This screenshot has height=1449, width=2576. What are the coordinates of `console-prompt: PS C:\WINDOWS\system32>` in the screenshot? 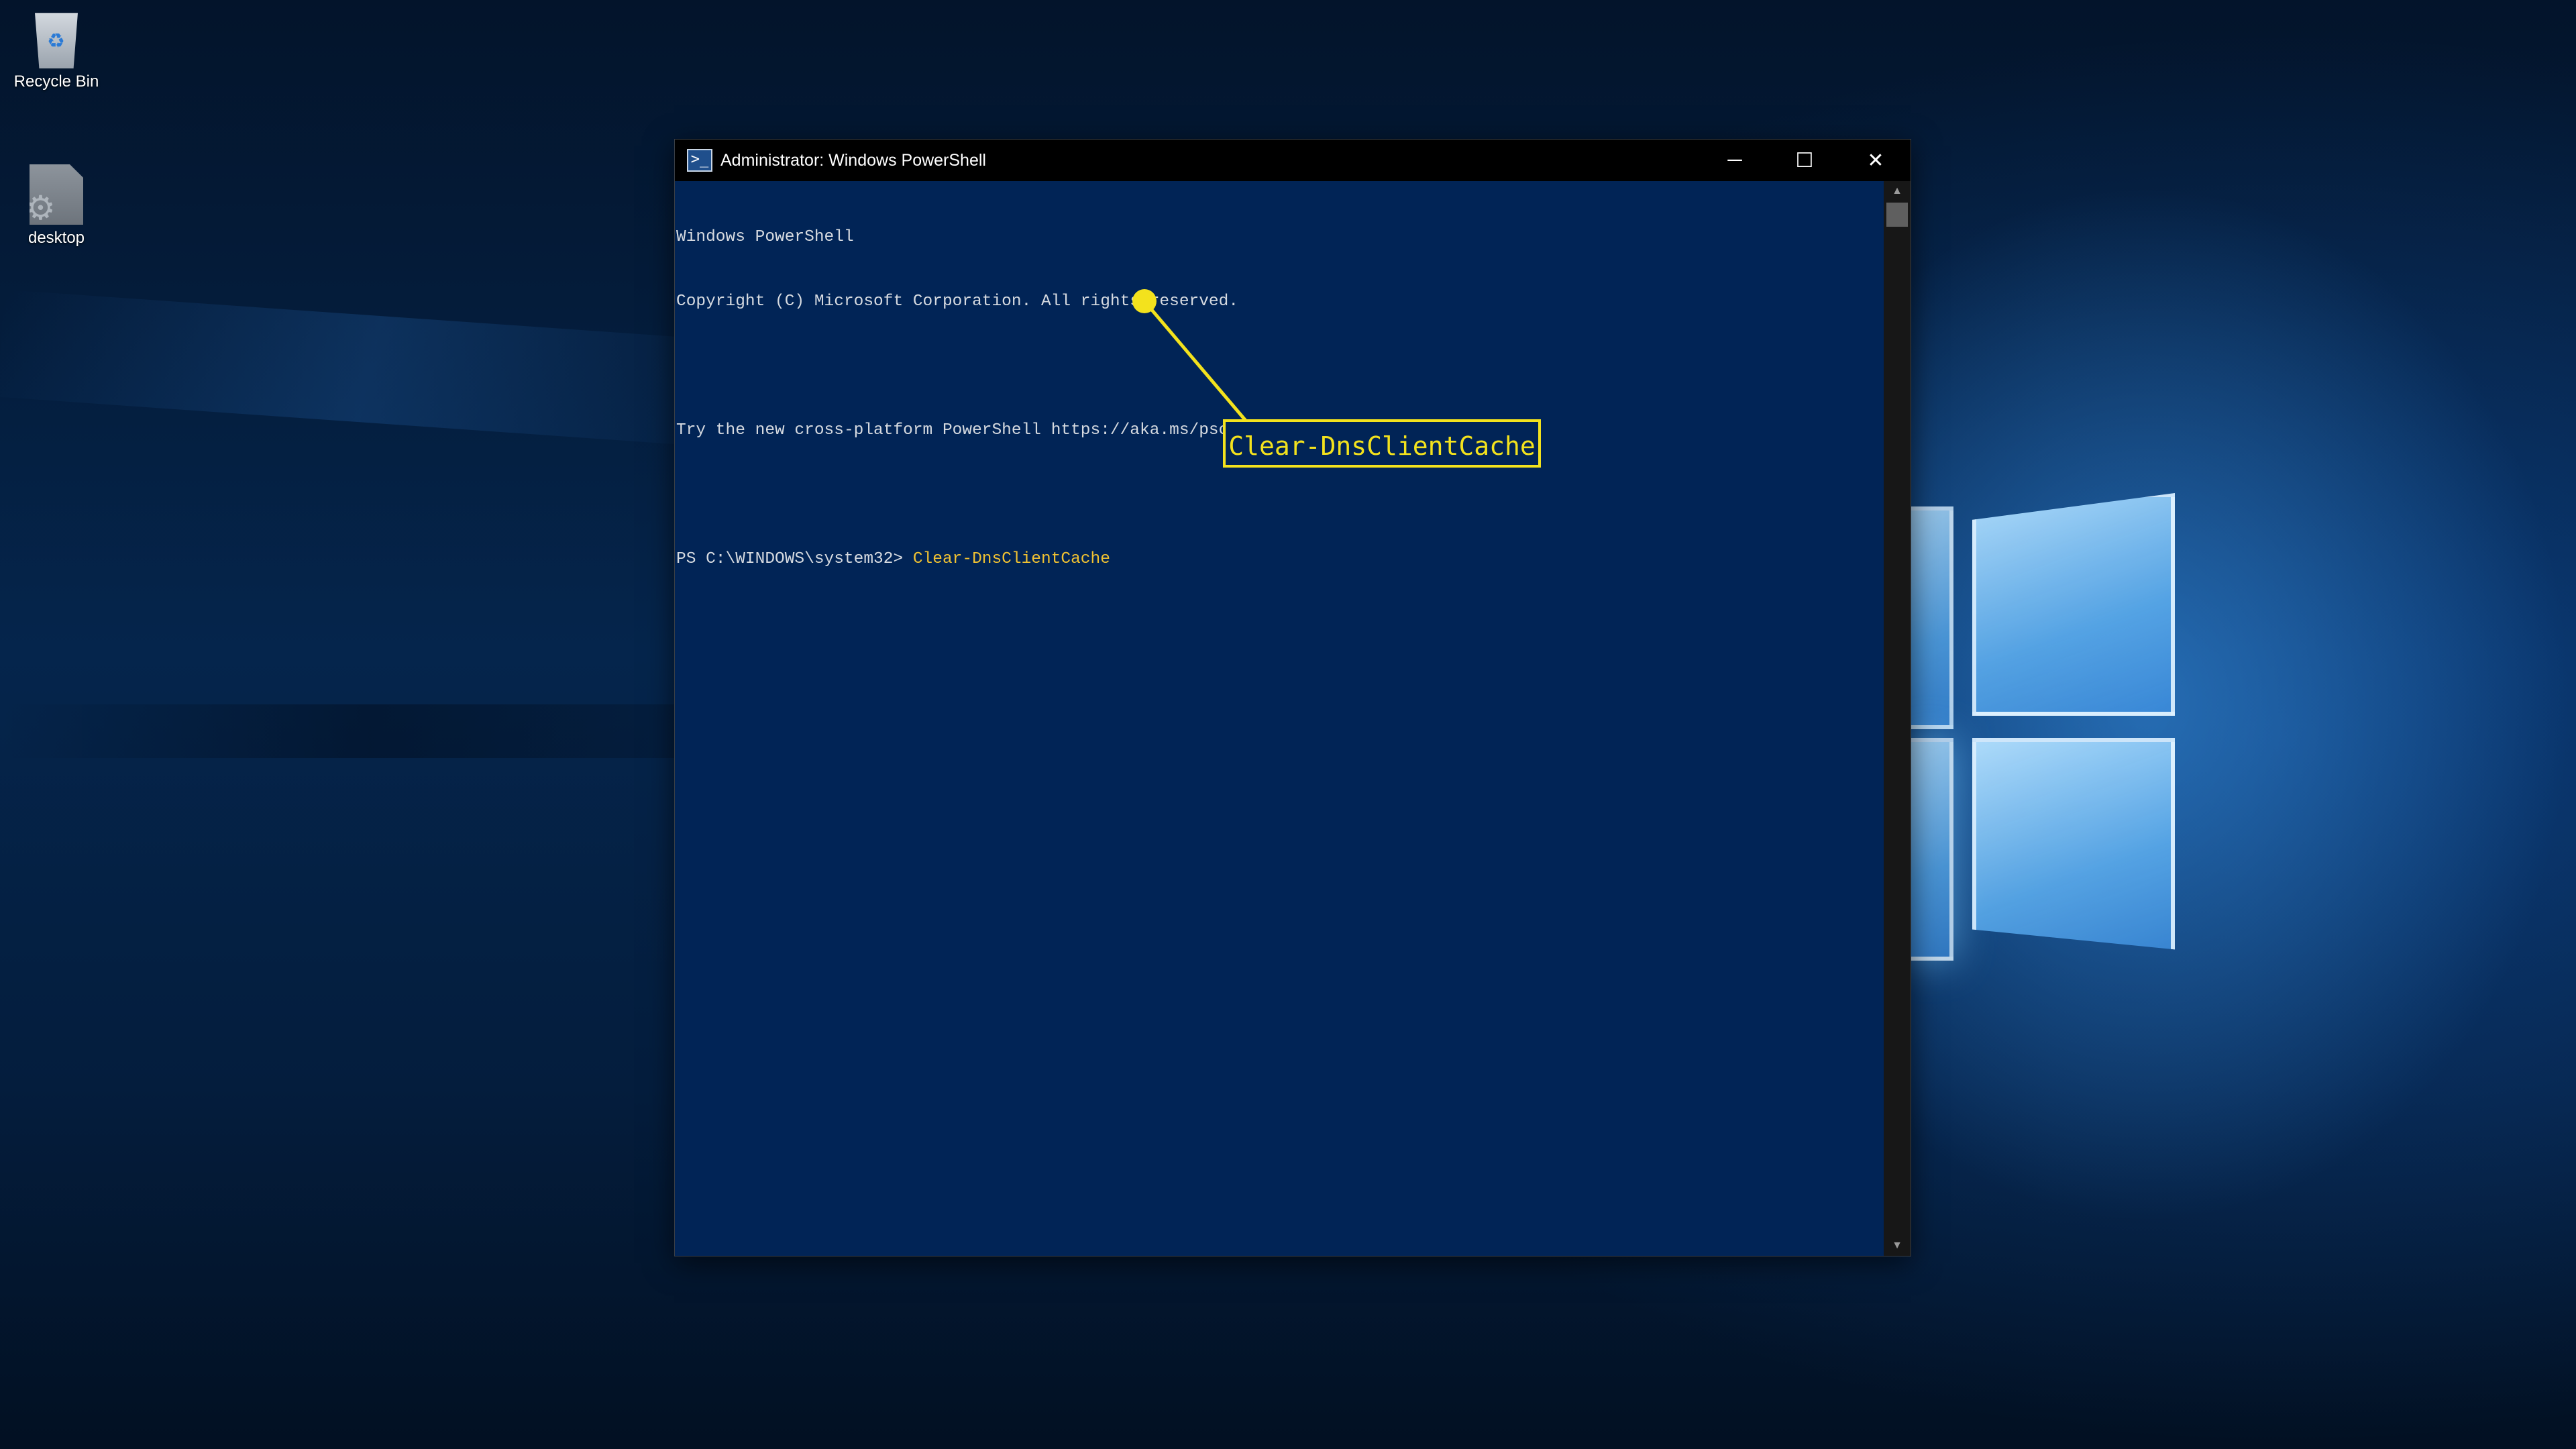 It's located at (794, 559).